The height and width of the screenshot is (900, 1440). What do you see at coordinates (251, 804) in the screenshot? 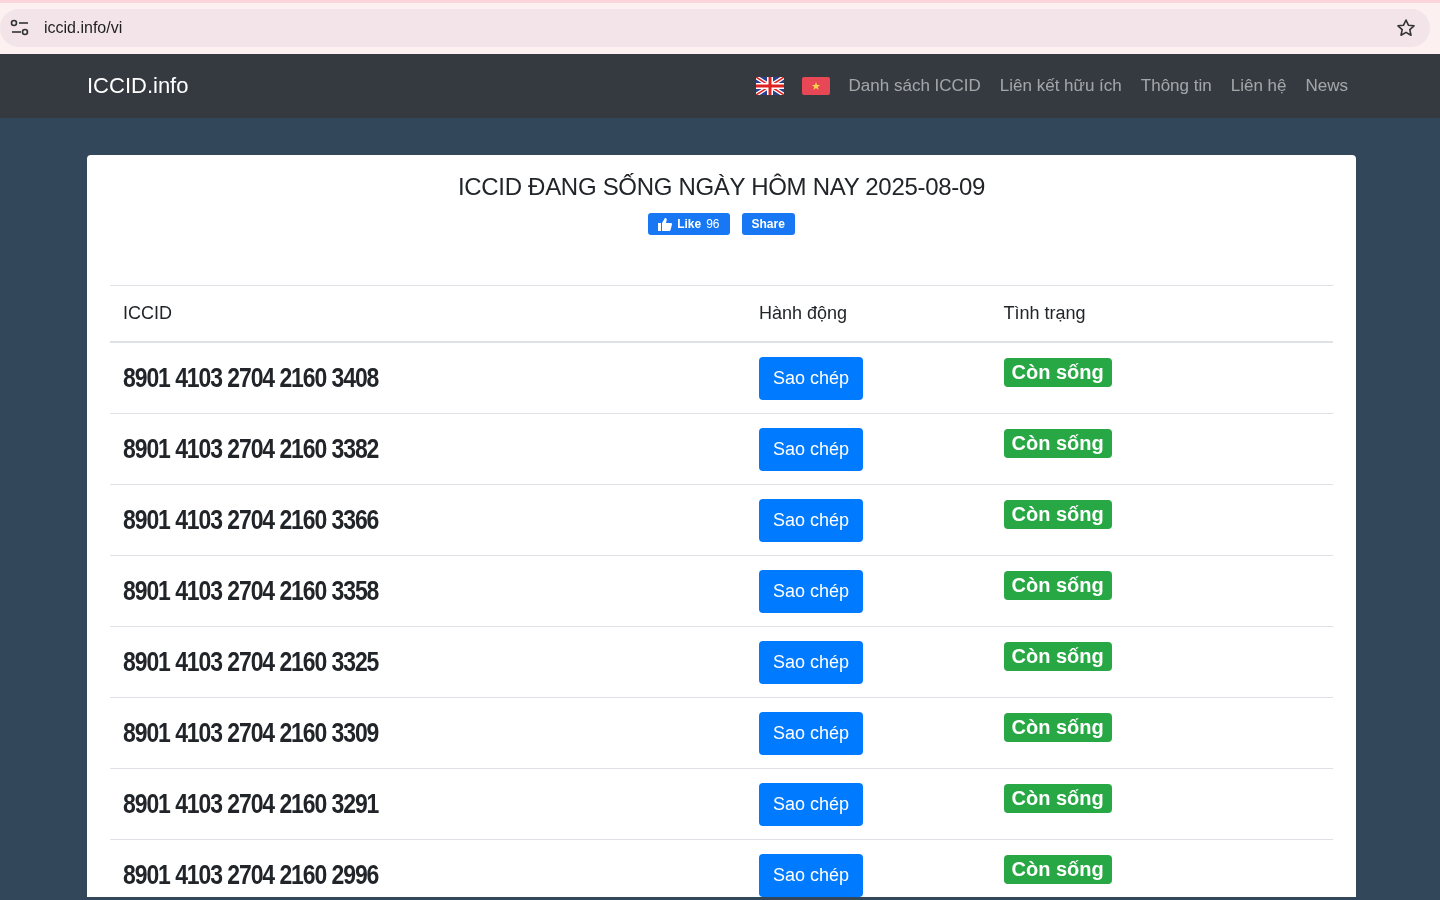
I see `iccid-number: 8901 4103 2704 2160 3291` at bounding box center [251, 804].